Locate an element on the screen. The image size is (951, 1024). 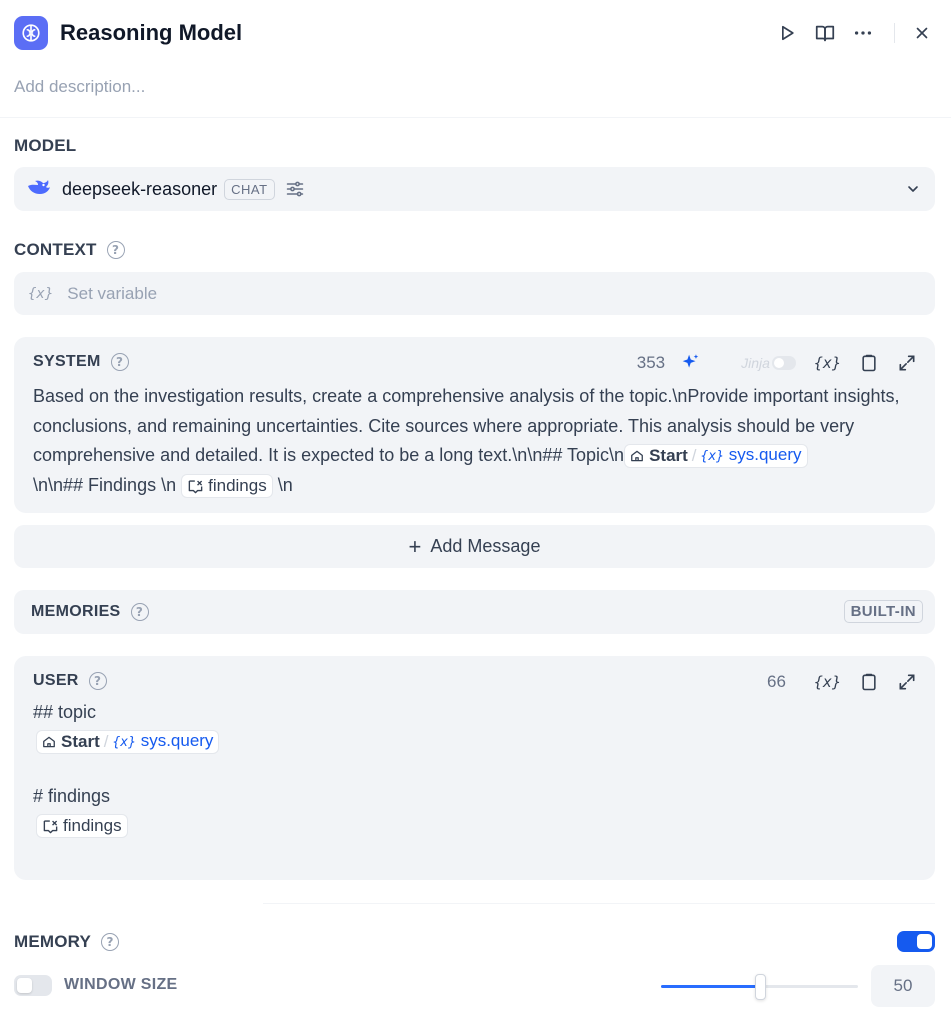
memories-label: MEMORIES ? is located at coordinates (90, 612).